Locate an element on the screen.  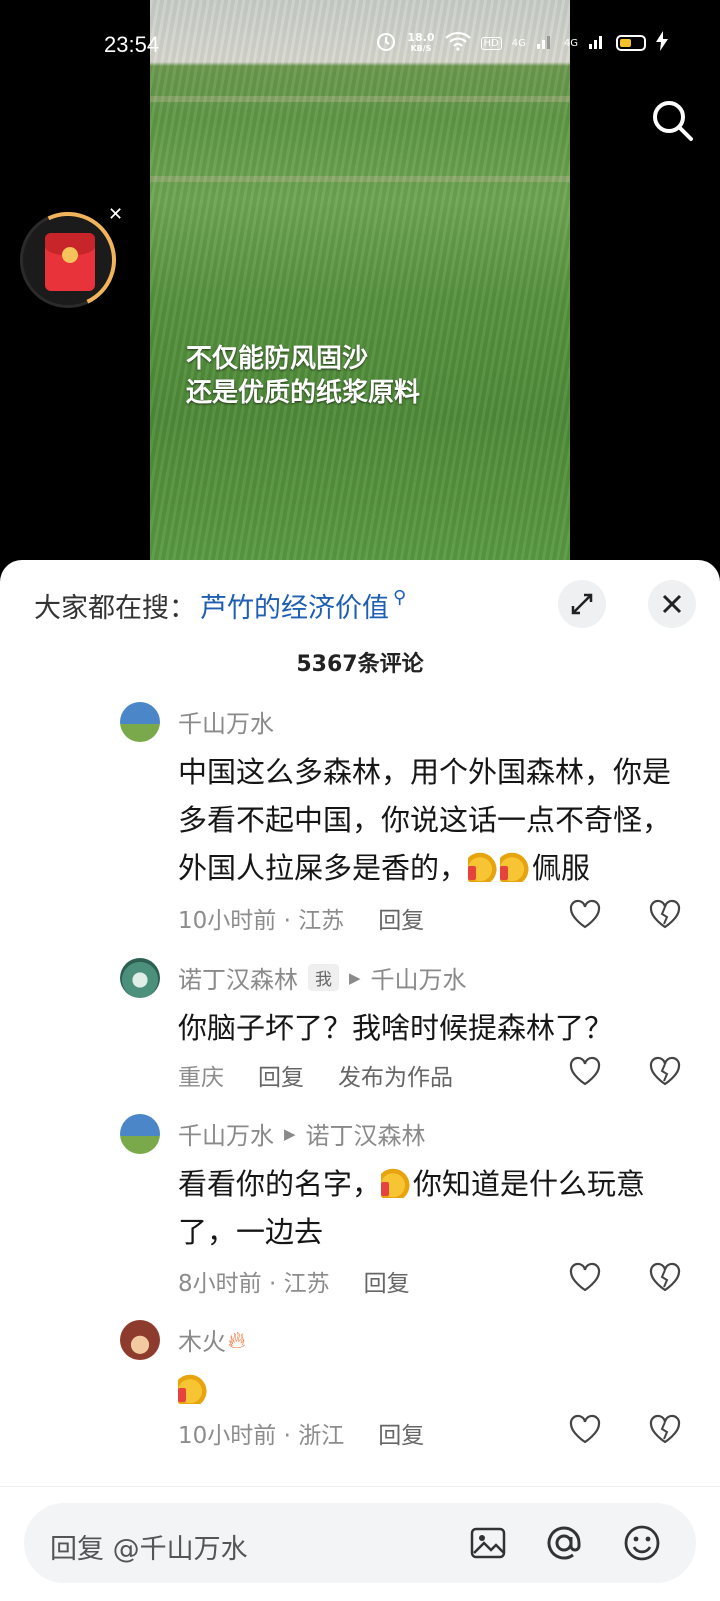
comment-username: 千山万水 is located at coordinates (226, 721).